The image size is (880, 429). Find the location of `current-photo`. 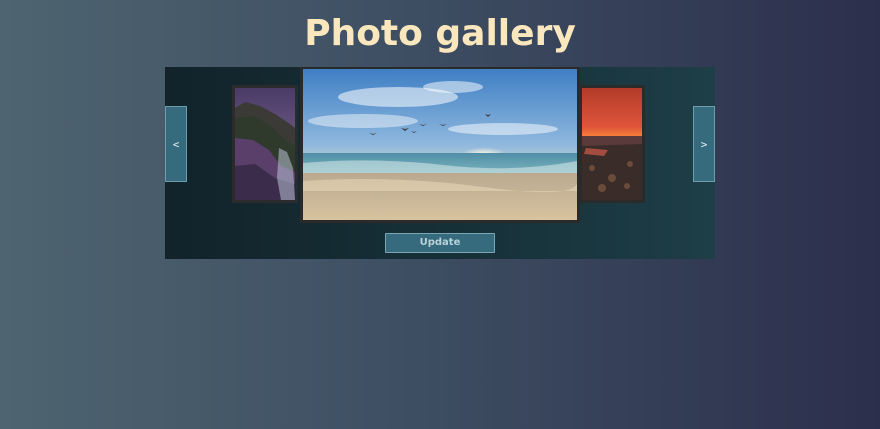

current-photo is located at coordinates (440, 145).